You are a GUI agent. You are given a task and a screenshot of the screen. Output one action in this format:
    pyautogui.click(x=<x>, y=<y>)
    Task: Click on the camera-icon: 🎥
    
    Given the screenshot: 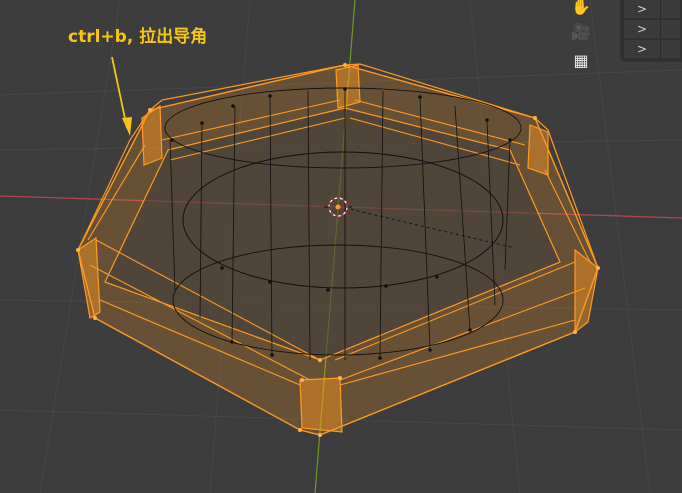 What is the action you would take?
    pyautogui.click(x=581, y=31)
    